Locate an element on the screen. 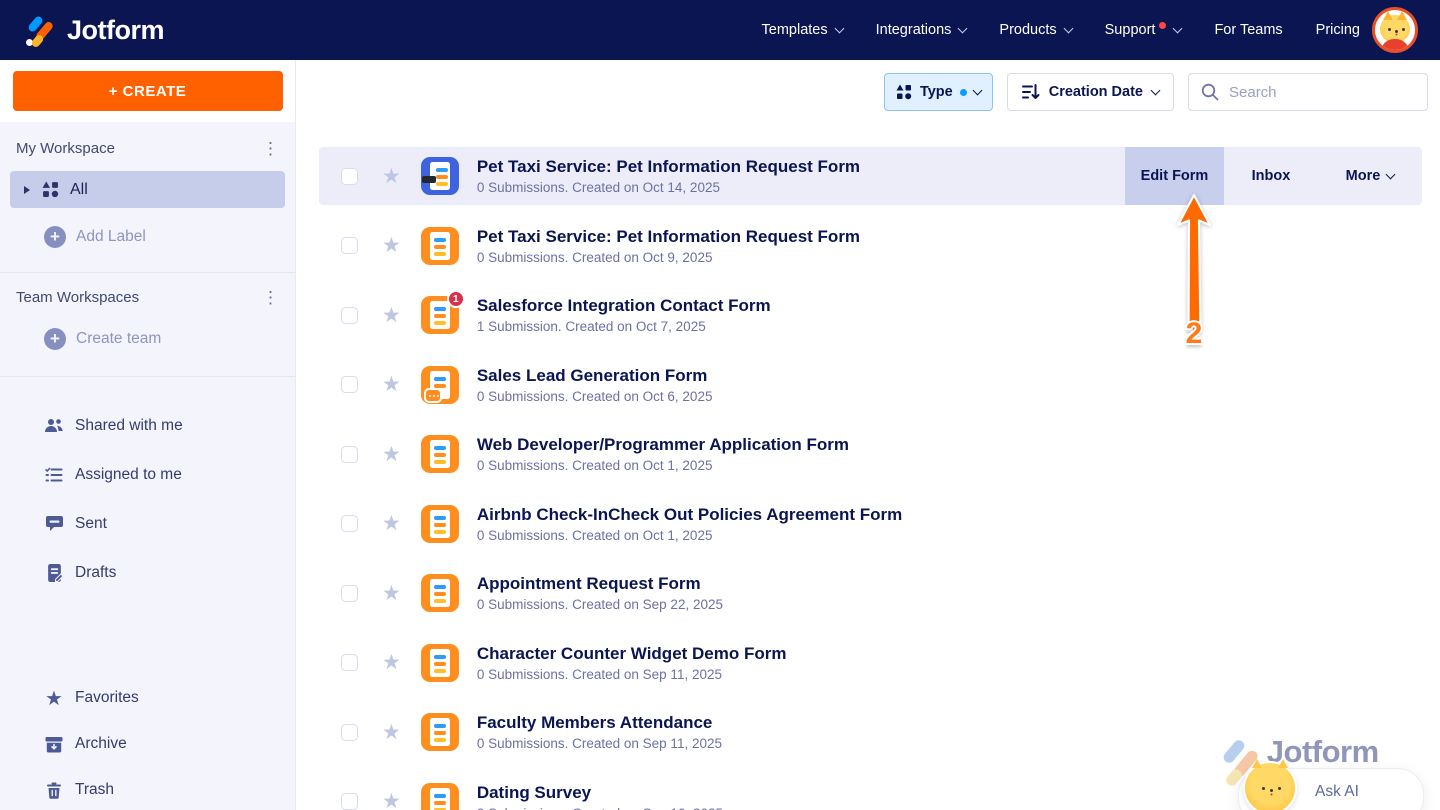 Image resolution: width=1440 pixels, height=810 pixels. notification-dot-icon is located at coordinates (1163, 25).